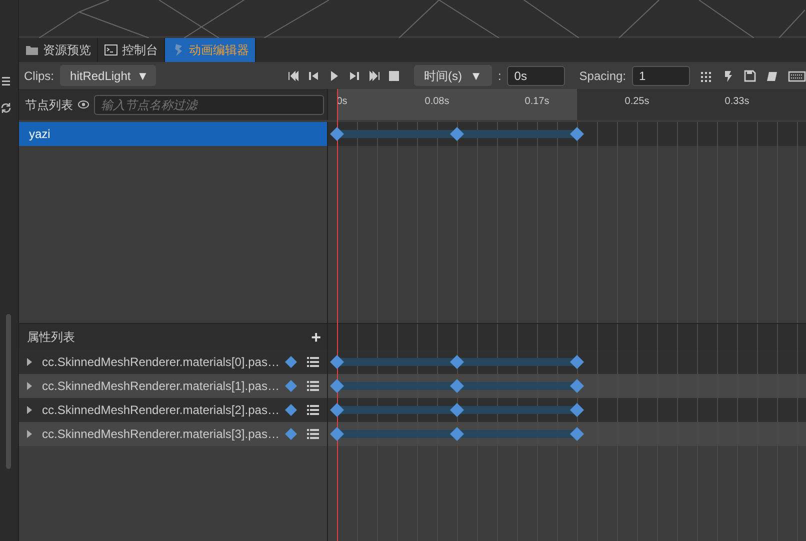 This screenshot has width=806, height=541. Describe the element at coordinates (6, 108) in the screenshot. I see `refresh-icon` at that location.